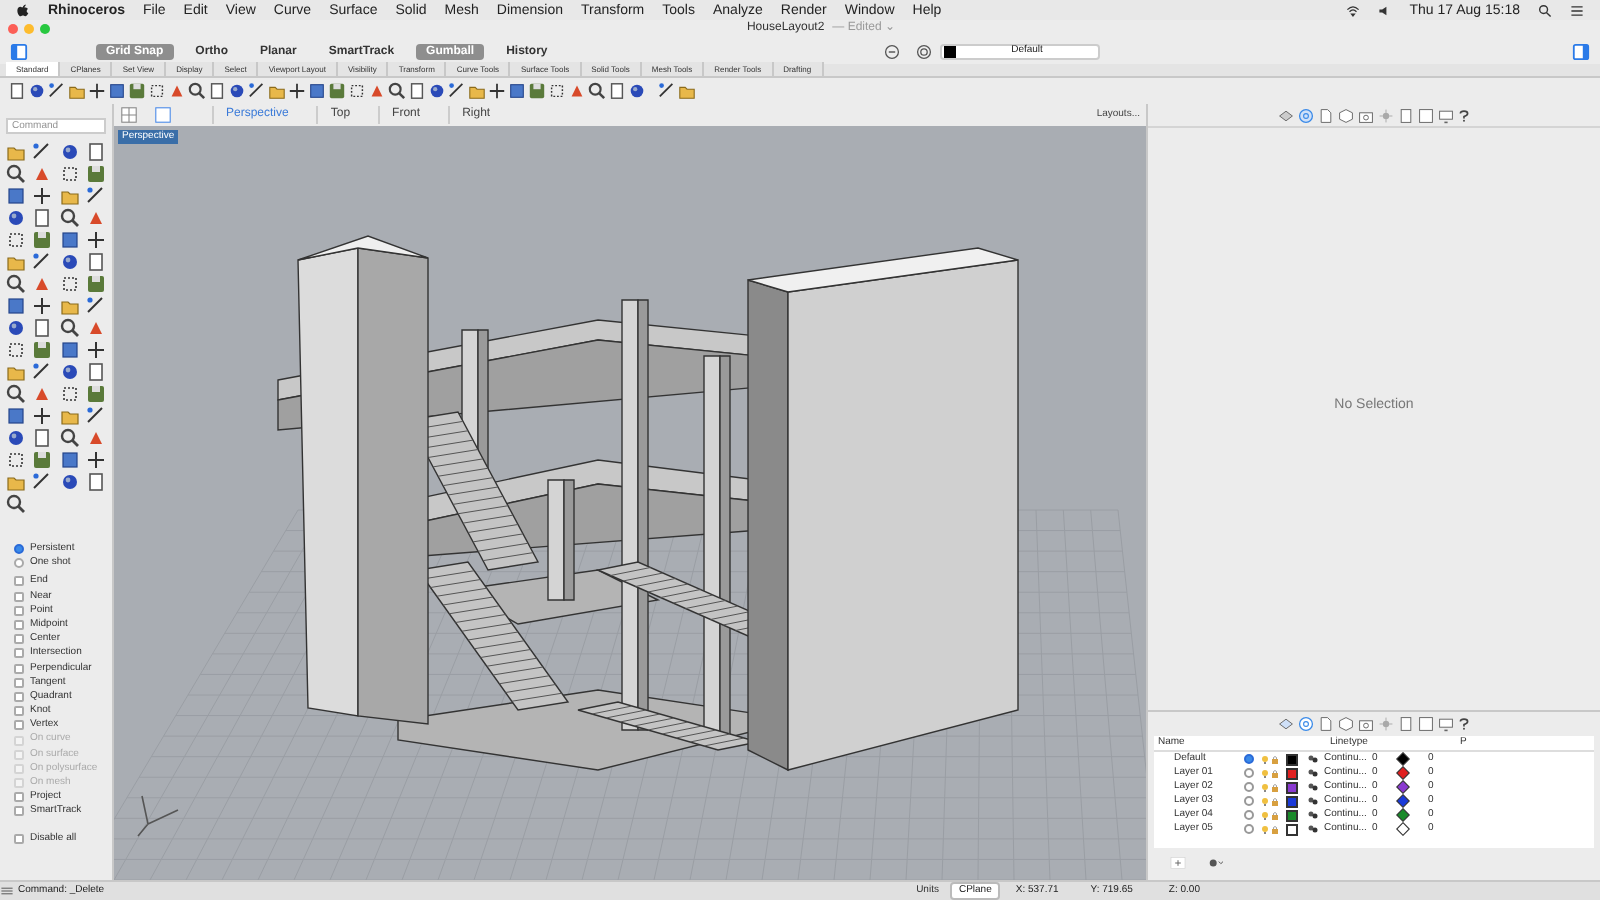 The image size is (1600, 900). I want to click on close-button, so click(13, 29).